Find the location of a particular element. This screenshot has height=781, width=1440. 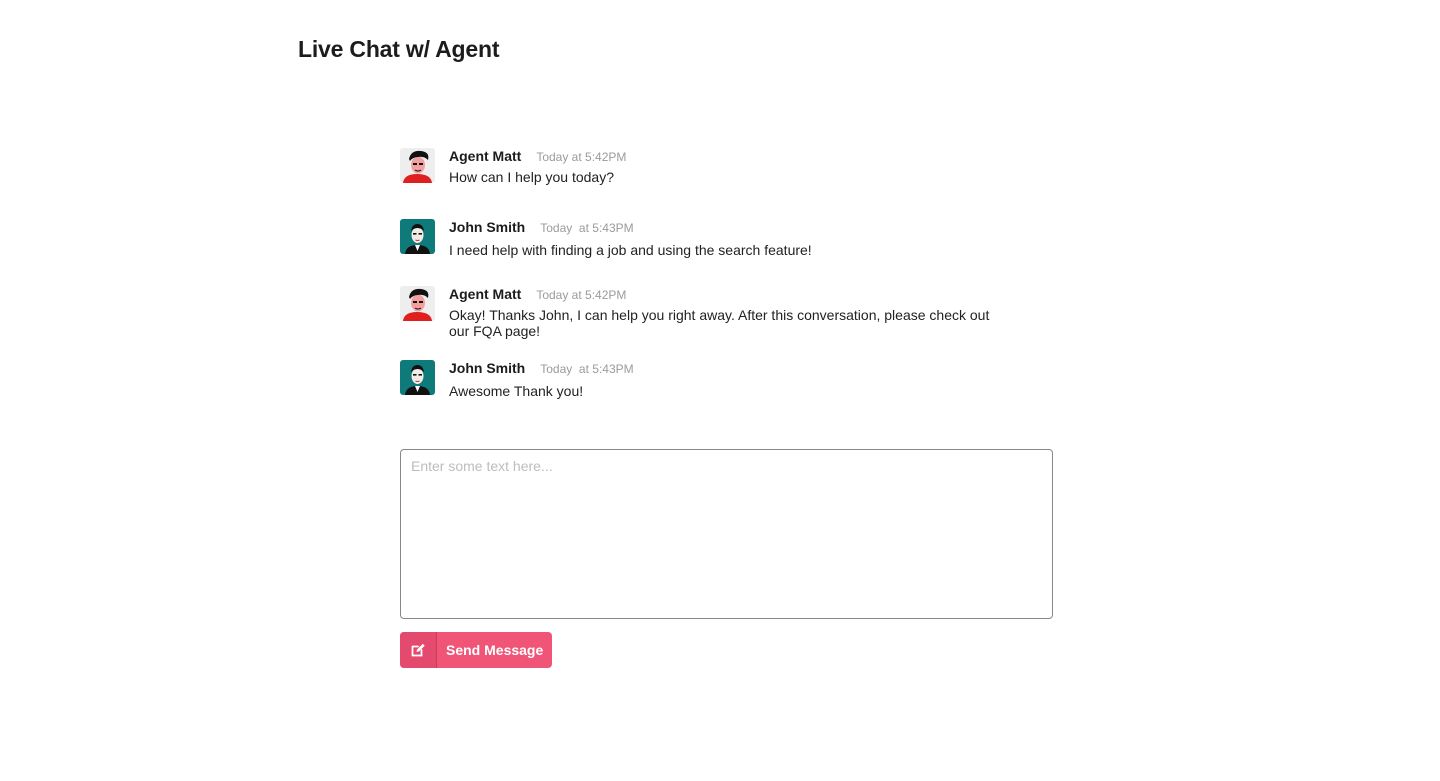

edit-icon is located at coordinates (418, 650).